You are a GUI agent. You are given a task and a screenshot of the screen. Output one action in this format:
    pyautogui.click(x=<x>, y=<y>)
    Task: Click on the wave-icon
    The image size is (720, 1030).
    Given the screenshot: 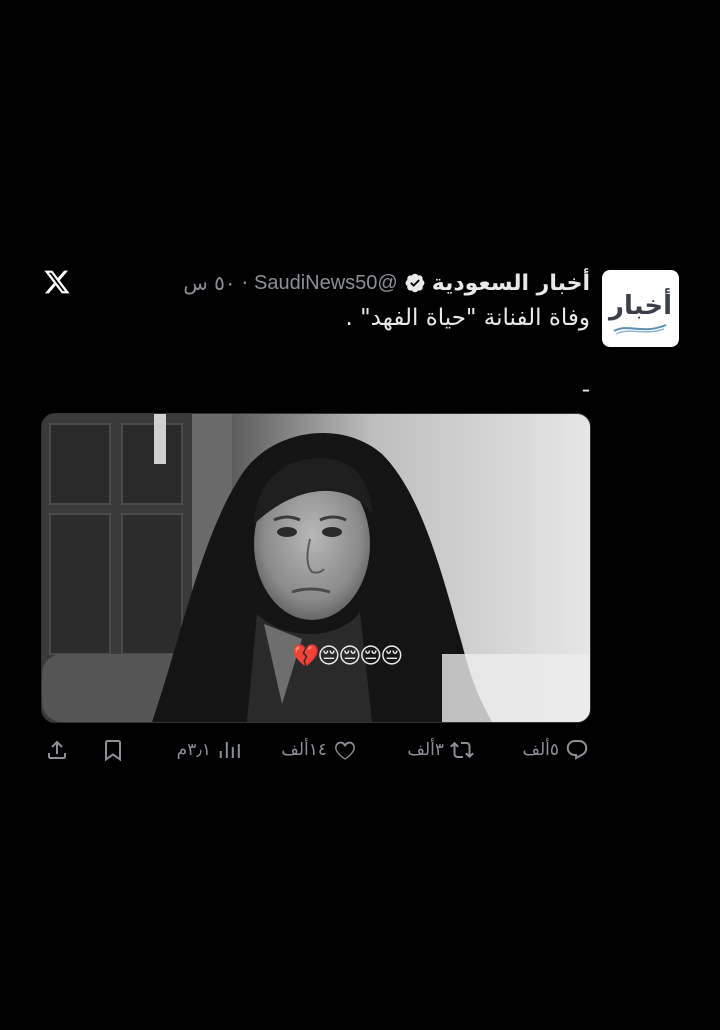 What is the action you would take?
    pyautogui.click(x=640, y=329)
    